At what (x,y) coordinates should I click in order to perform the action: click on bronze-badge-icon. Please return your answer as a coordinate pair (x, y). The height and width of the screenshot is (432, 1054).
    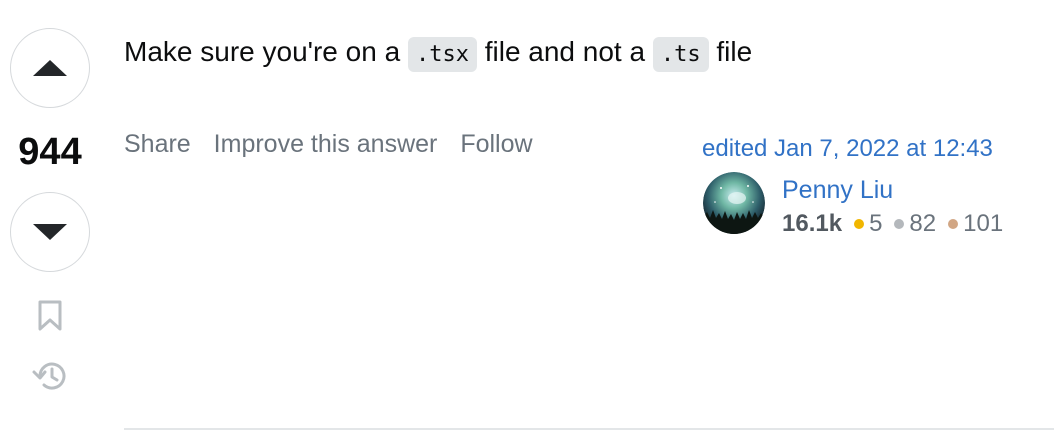
    Looking at the image, I should click on (953, 224).